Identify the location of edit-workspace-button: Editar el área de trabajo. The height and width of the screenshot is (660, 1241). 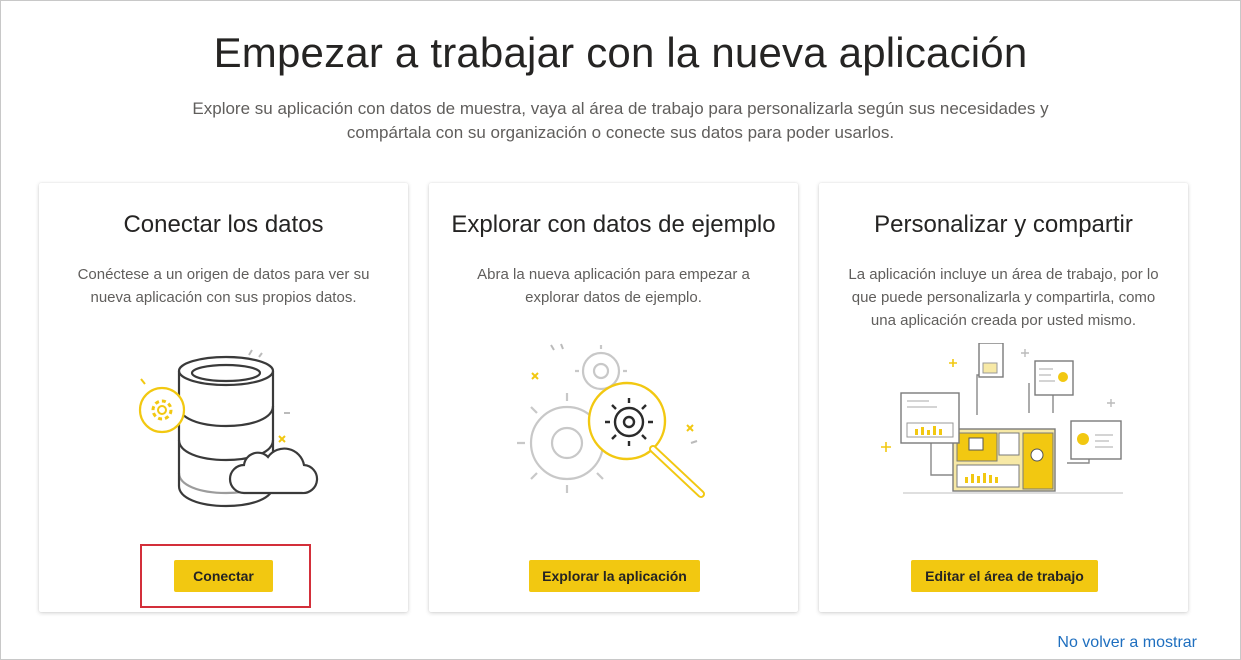
(1004, 576).